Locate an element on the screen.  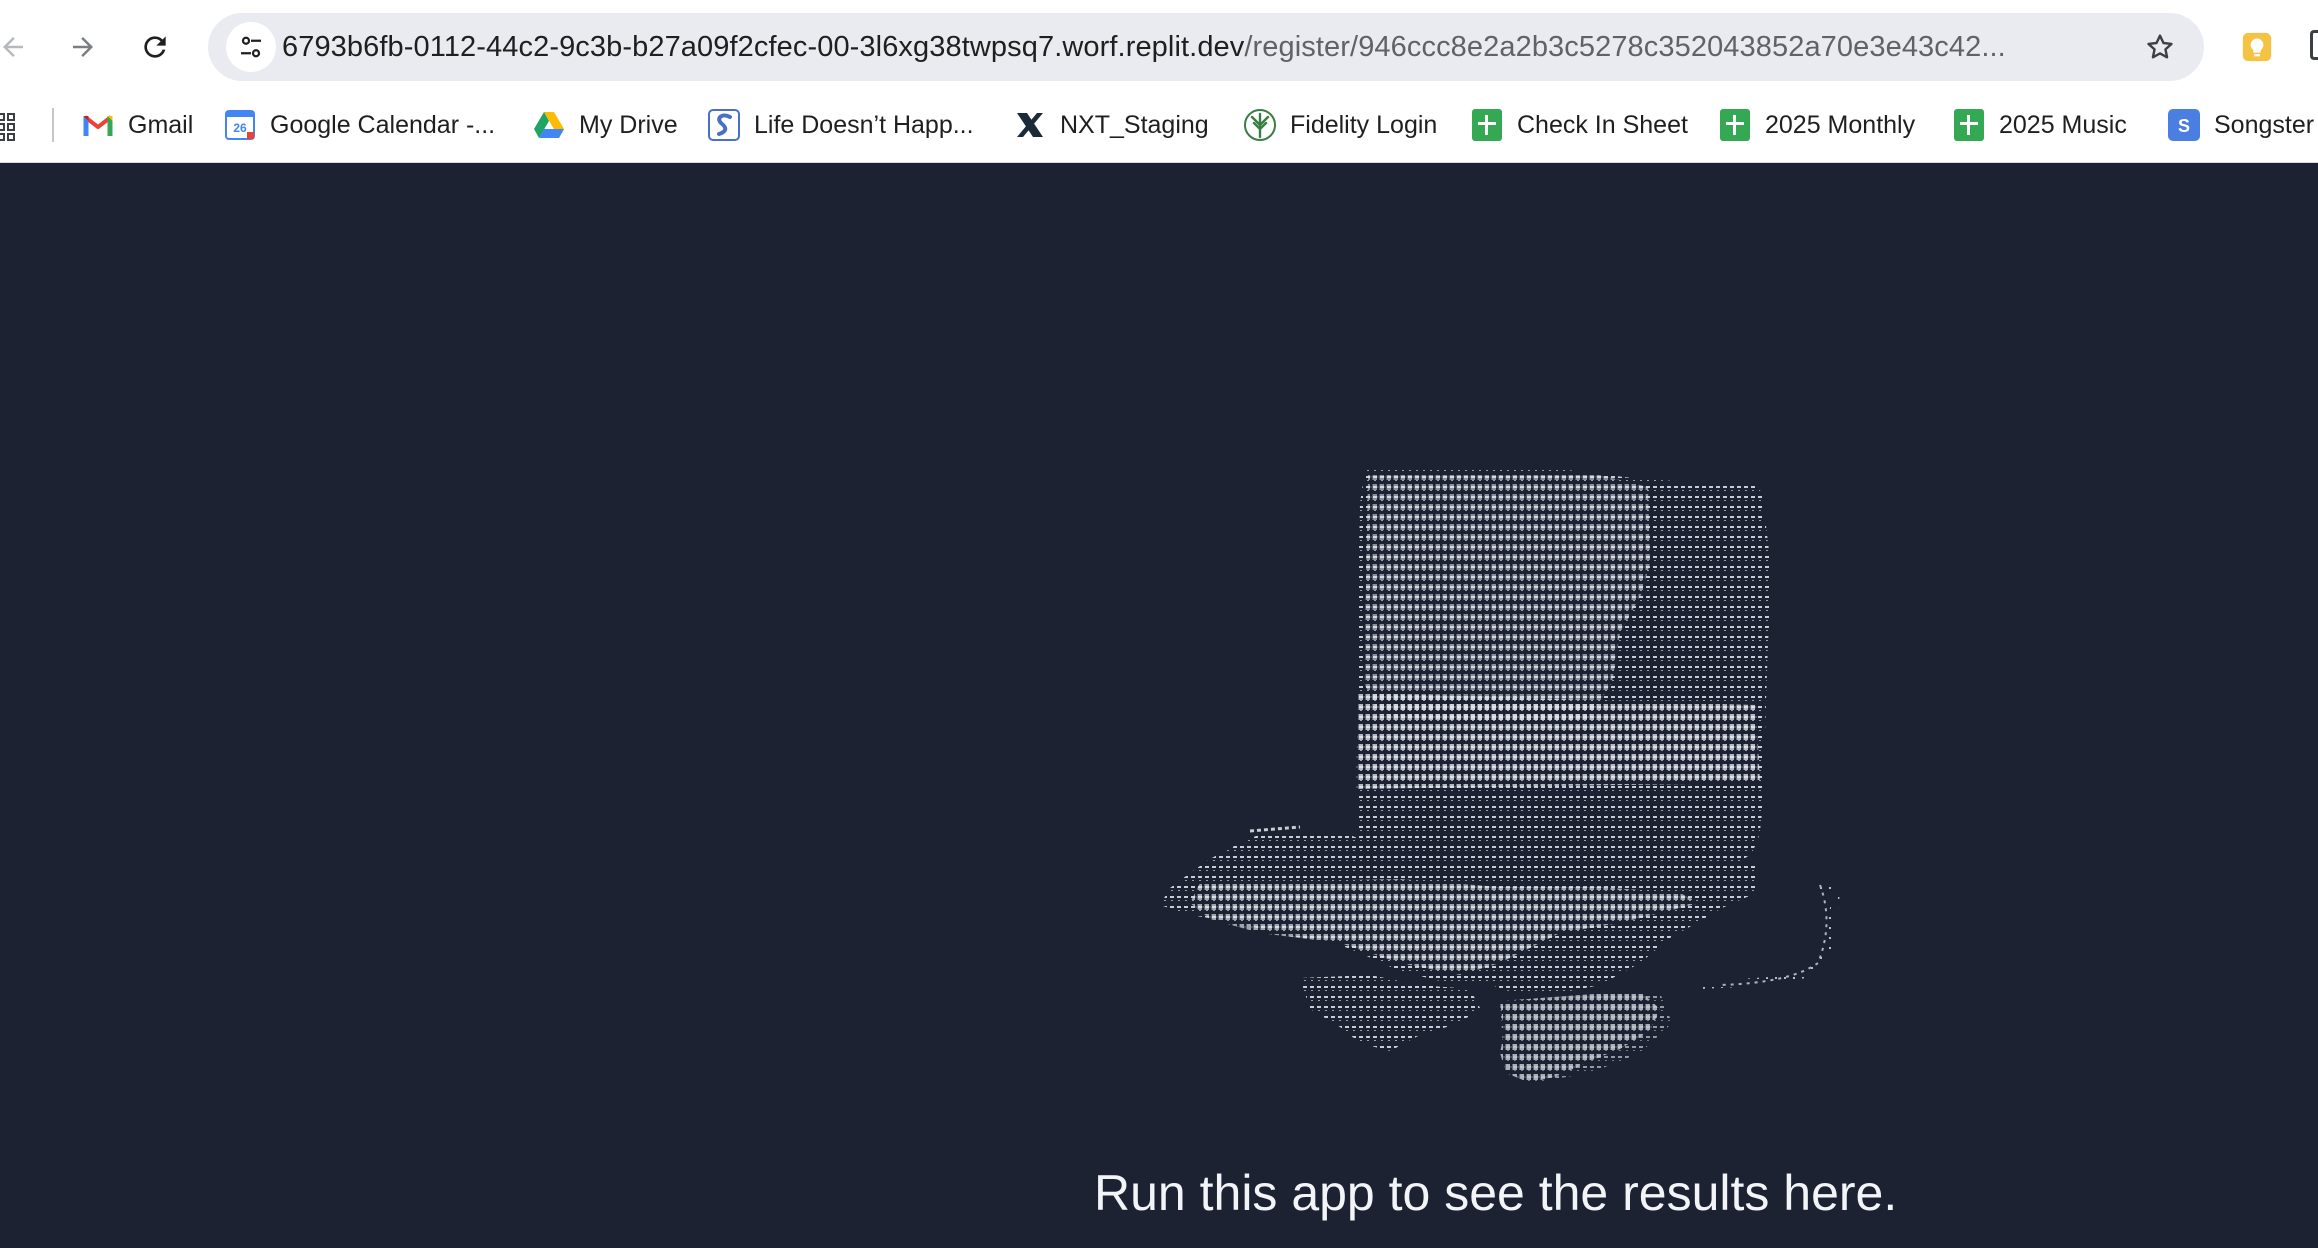
bookmark-label: Gmail is located at coordinates (161, 124).